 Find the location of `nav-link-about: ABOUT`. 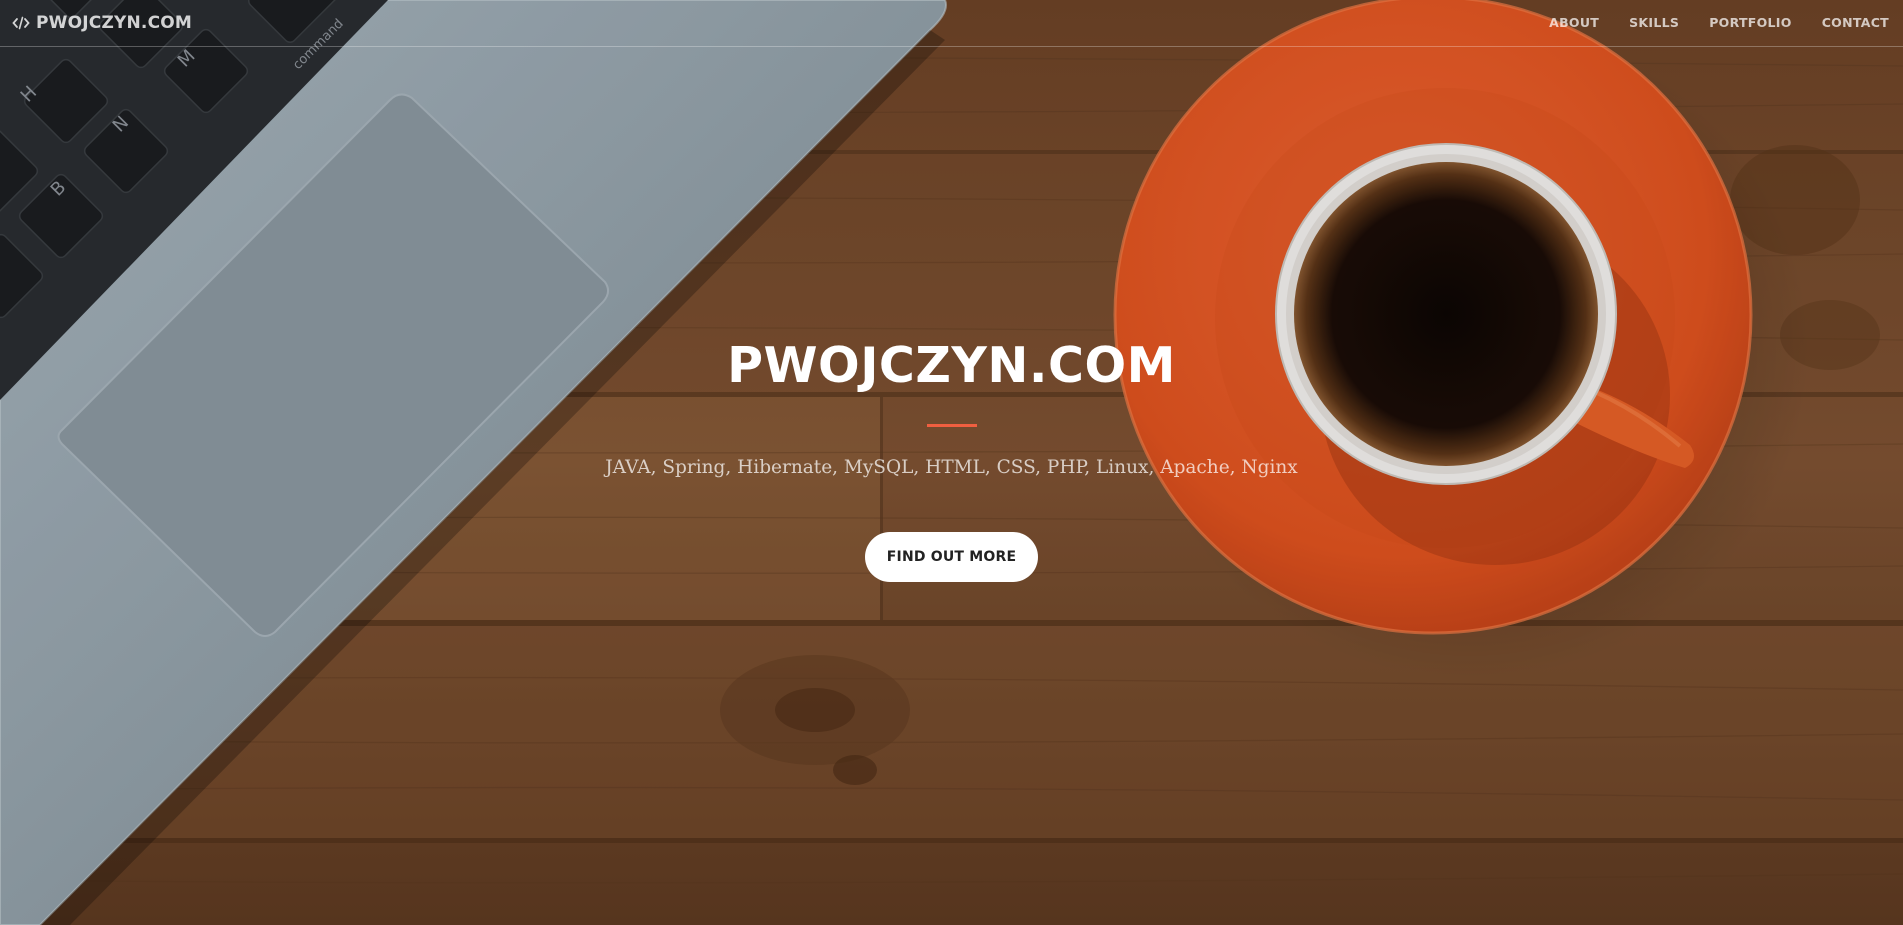

nav-link-about: ABOUT is located at coordinates (1574, 22).